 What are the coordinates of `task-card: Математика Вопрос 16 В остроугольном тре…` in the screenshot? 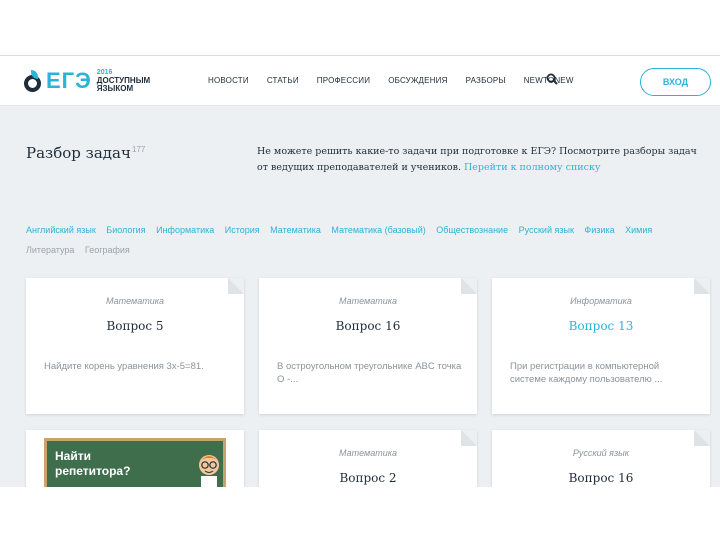 It's located at (368, 346).